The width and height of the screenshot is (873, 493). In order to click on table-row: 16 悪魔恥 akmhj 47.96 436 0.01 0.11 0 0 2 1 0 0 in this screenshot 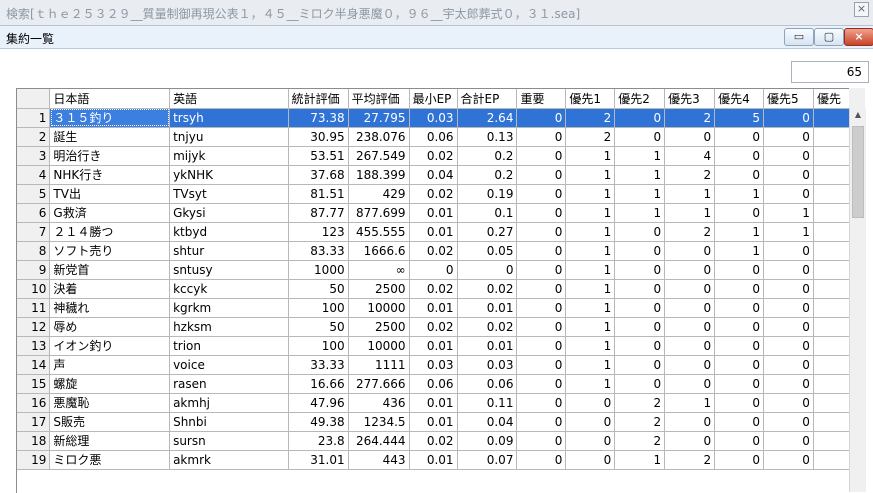, I will do `click(433, 403)`.